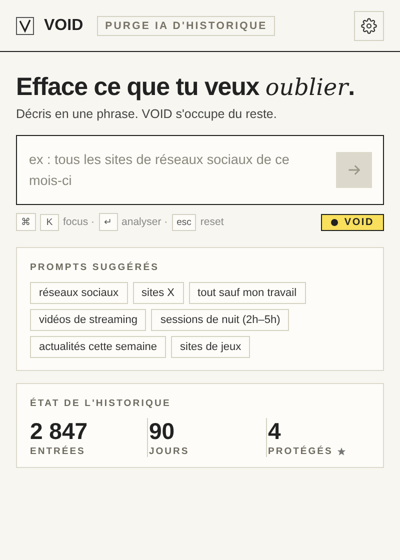  I want to click on suggestion-chip: sessions de nuit (2h–5h), so click(220, 320).